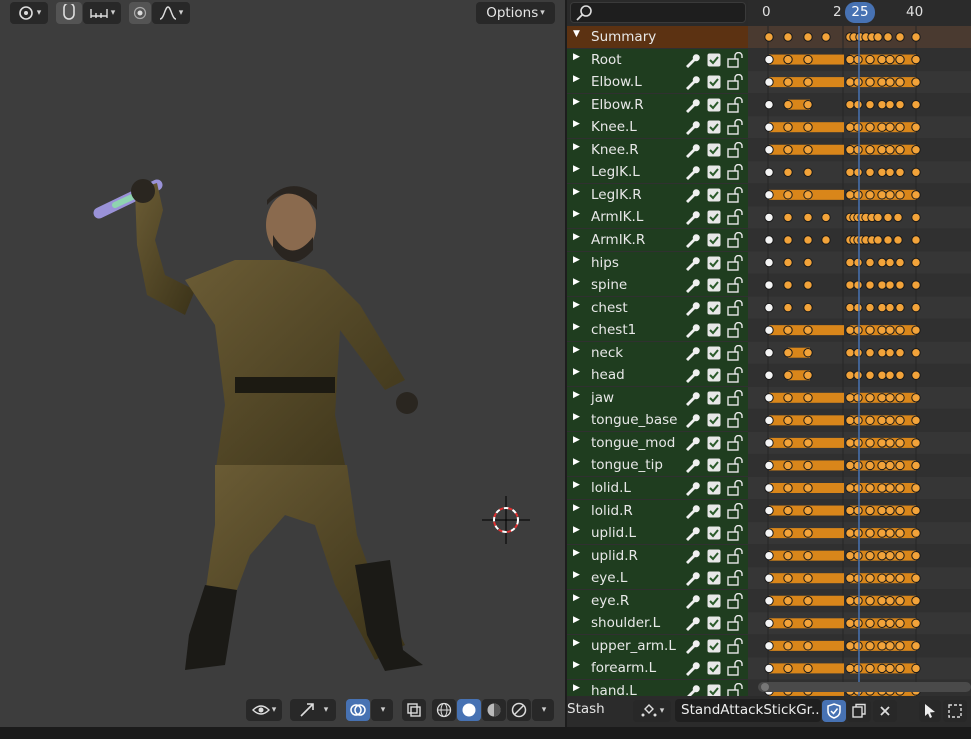 Image resolution: width=971 pixels, height=739 pixels. I want to click on bone-channel: ▶ lolid.L, so click(657, 488).